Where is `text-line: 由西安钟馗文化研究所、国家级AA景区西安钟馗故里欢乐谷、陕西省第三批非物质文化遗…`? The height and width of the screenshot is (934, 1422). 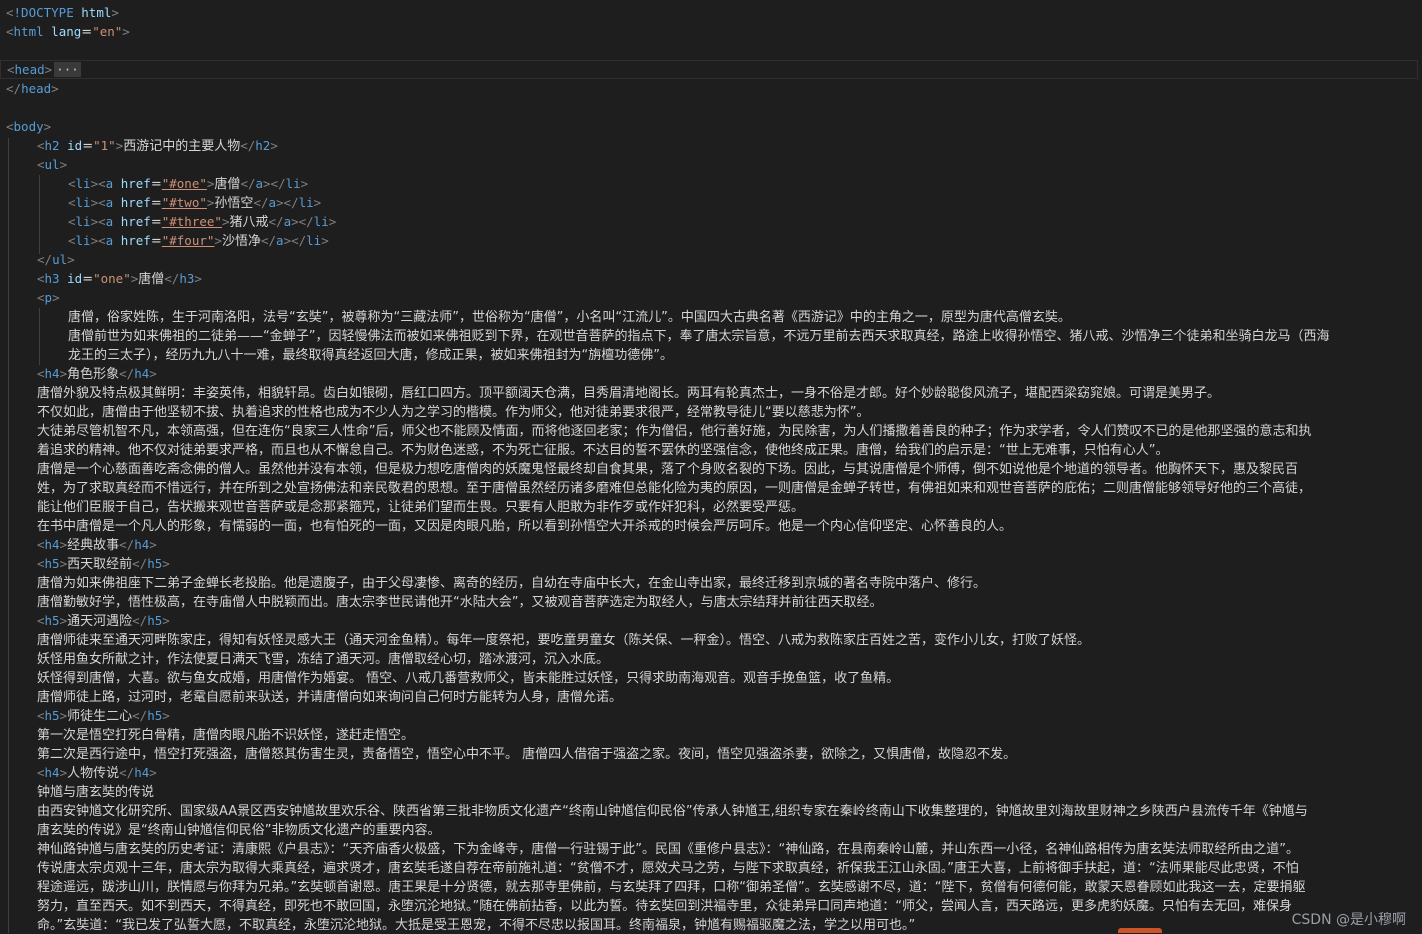
text-line: 由西安钟馗文化研究所、国家级AA景区西安钟馗故里欢乐谷、陕西省第三批非物质文化遗… is located at coordinates (727, 810).